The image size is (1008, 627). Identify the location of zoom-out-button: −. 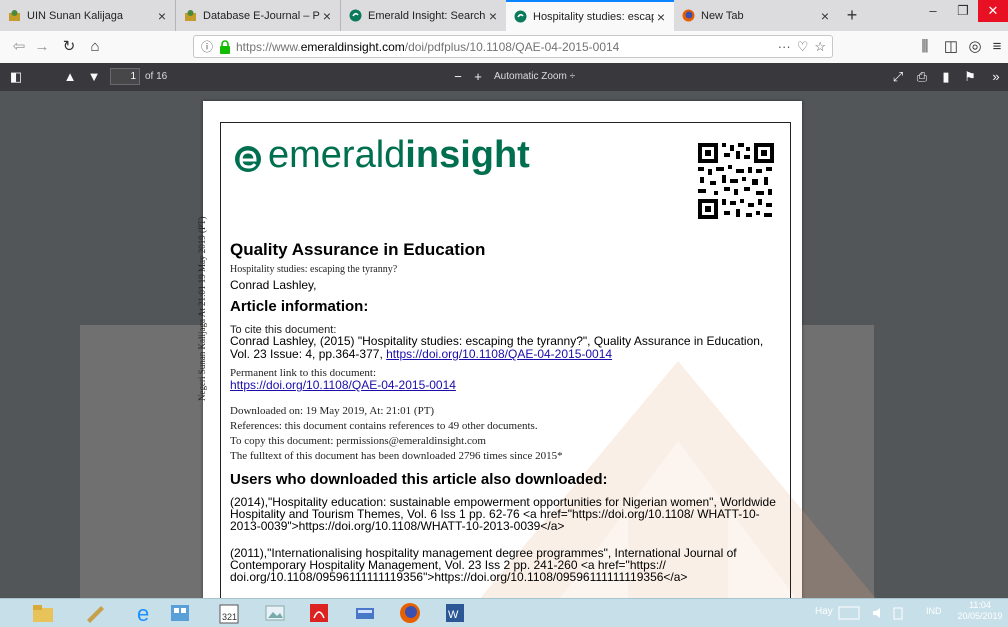
(458, 77).